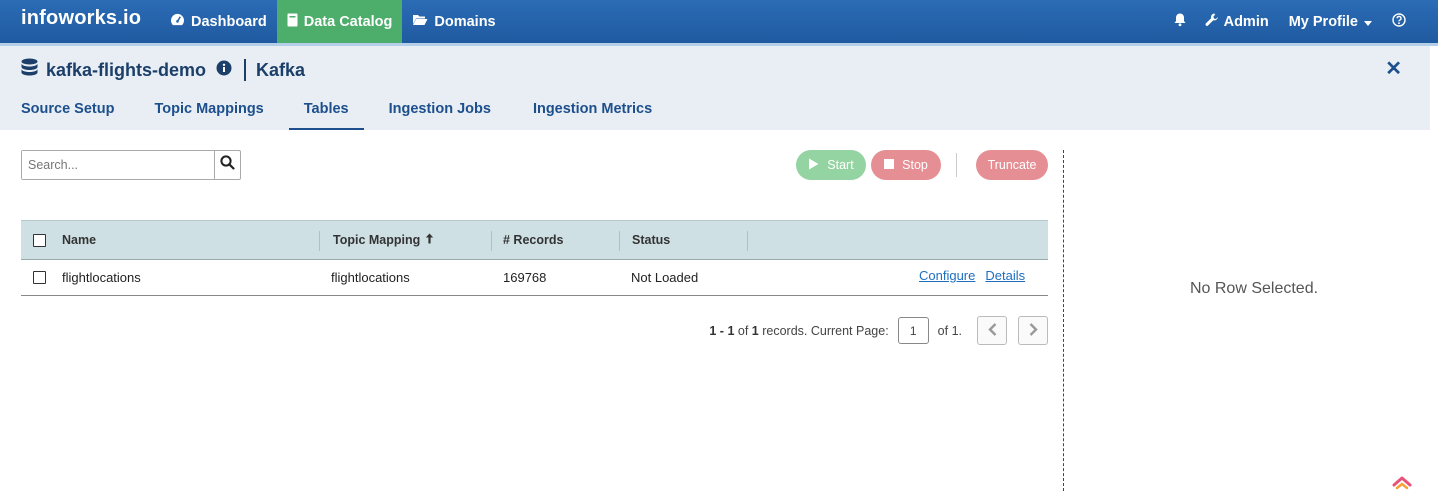  Describe the element at coordinates (177, 21) in the screenshot. I see `dashboard-icon` at that location.